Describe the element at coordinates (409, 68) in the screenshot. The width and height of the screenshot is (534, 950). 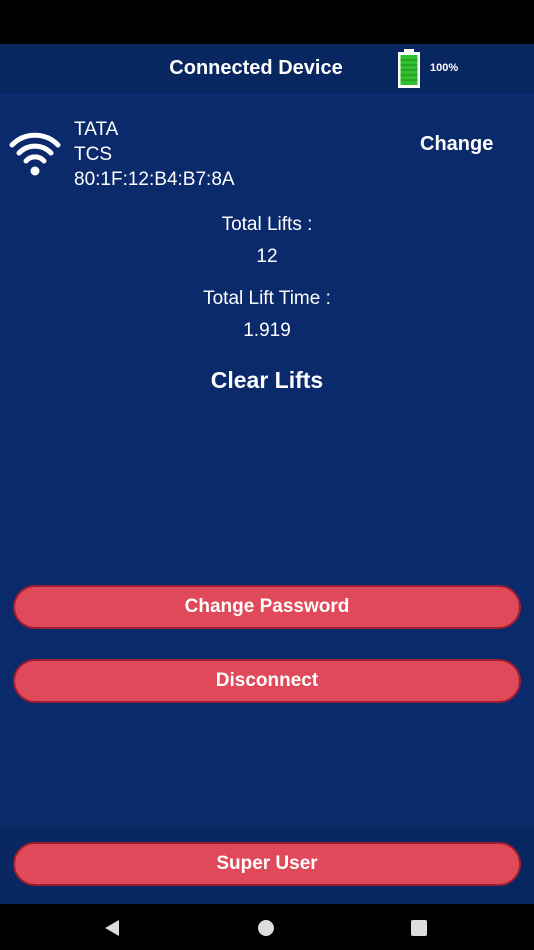
I see `battery-icon` at that location.